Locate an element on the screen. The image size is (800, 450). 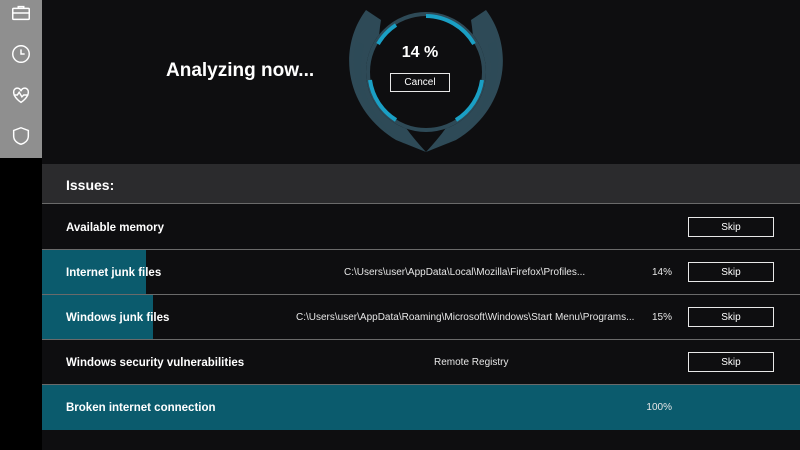
issue-percent: 15% is located at coordinates (661, 317).